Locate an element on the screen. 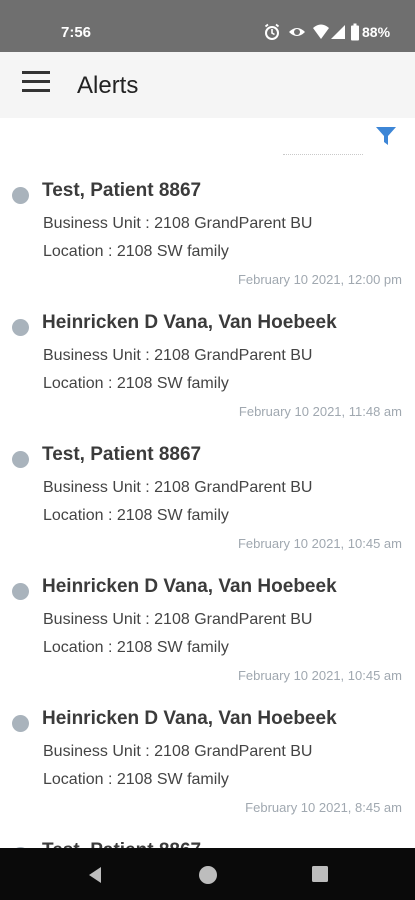 This screenshot has width=415, height=900. home-icon is located at coordinates (208, 875).